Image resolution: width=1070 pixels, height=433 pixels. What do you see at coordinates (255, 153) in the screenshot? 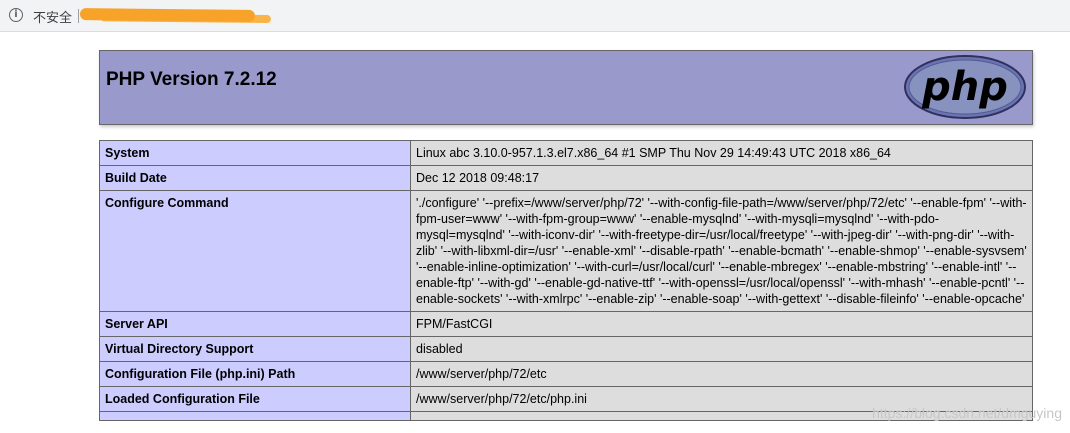
I see `row-key: System` at bounding box center [255, 153].